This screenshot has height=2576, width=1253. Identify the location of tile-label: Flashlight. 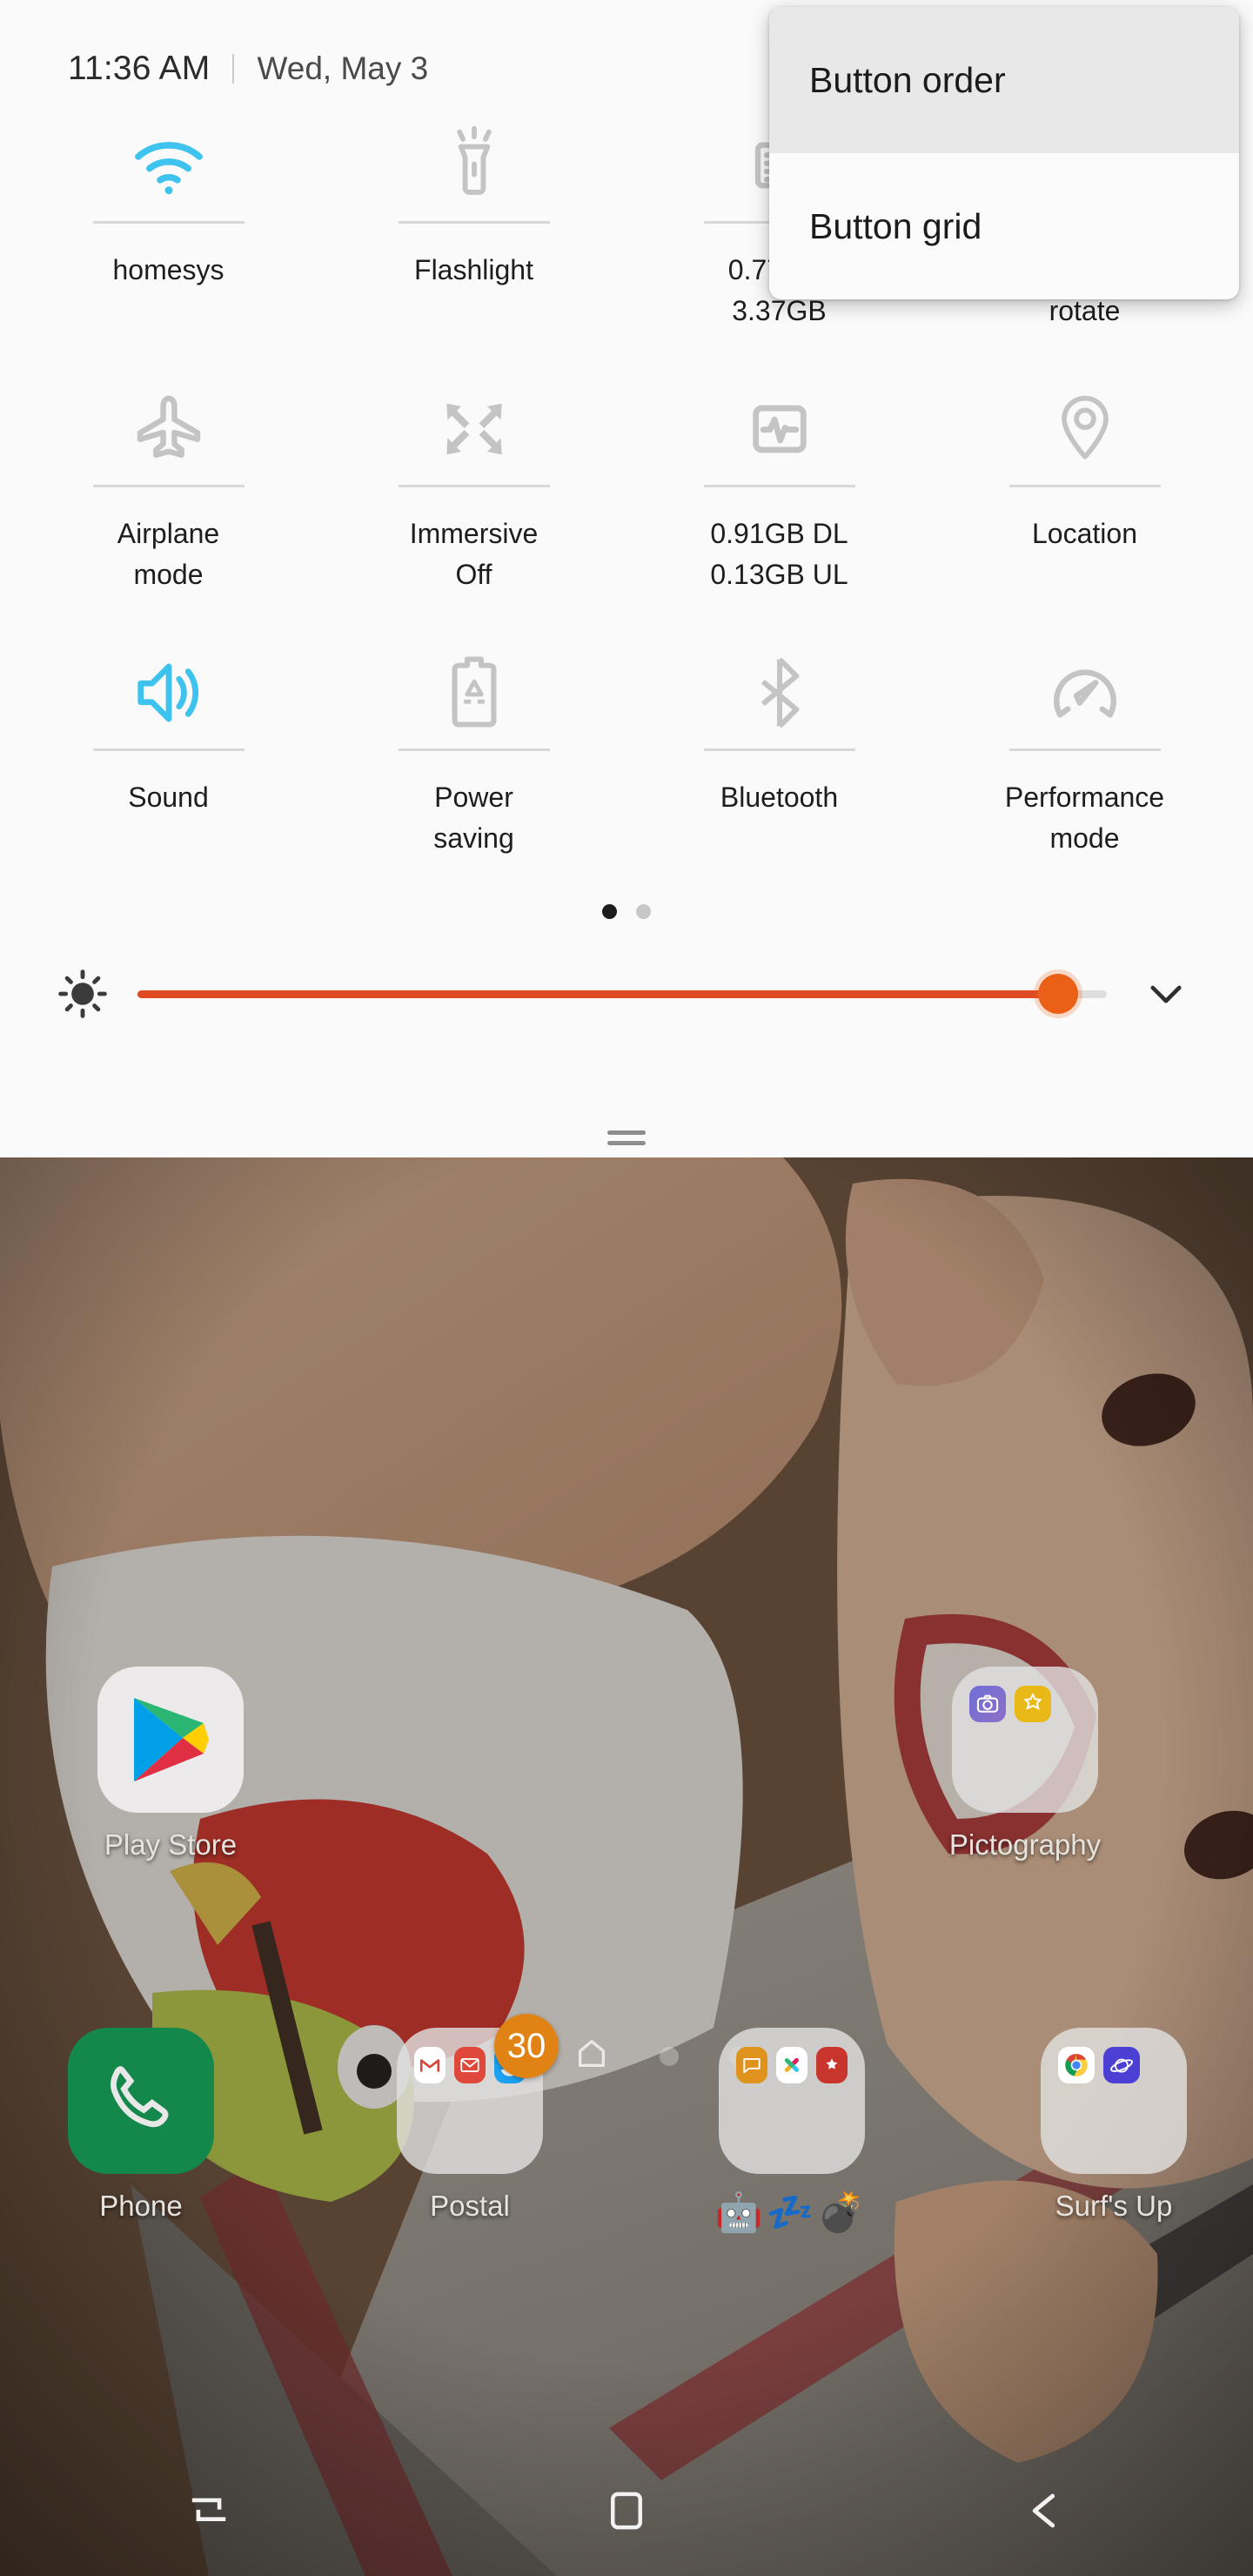
(473, 269).